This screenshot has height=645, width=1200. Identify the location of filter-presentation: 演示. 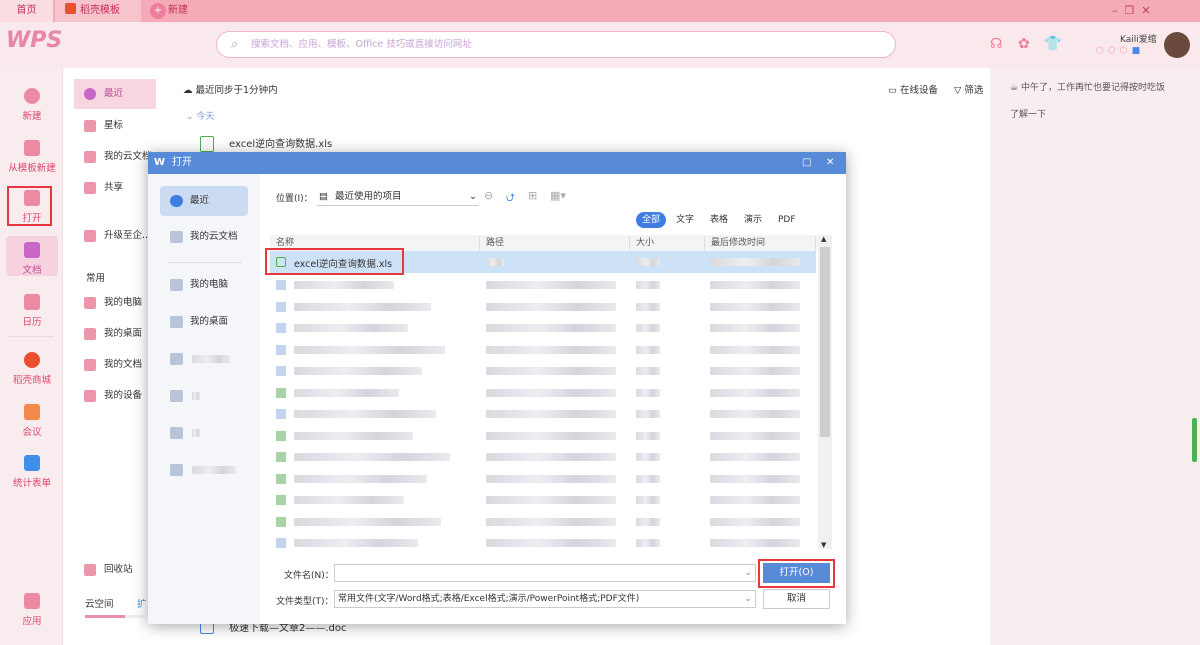
(753, 220).